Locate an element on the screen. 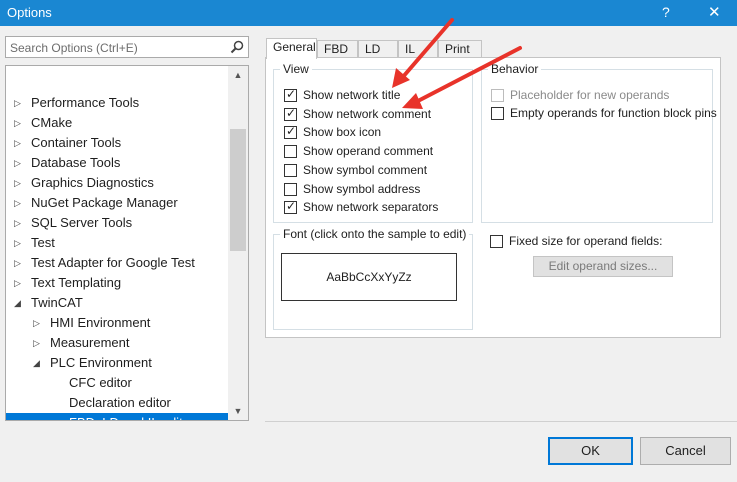 The image size is (737, 482). tree-item: ▷ HMI Environment is located at coordinates (117, 323).